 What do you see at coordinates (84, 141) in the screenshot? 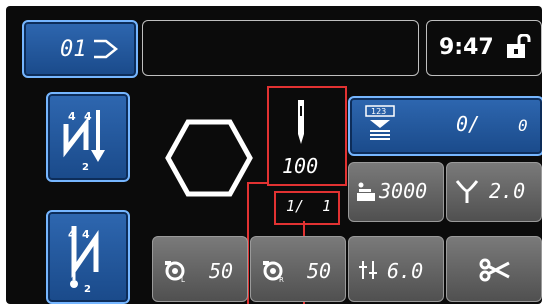
I see `start-backtack-icon: 4 4 2` at bounding box center [84, 141].